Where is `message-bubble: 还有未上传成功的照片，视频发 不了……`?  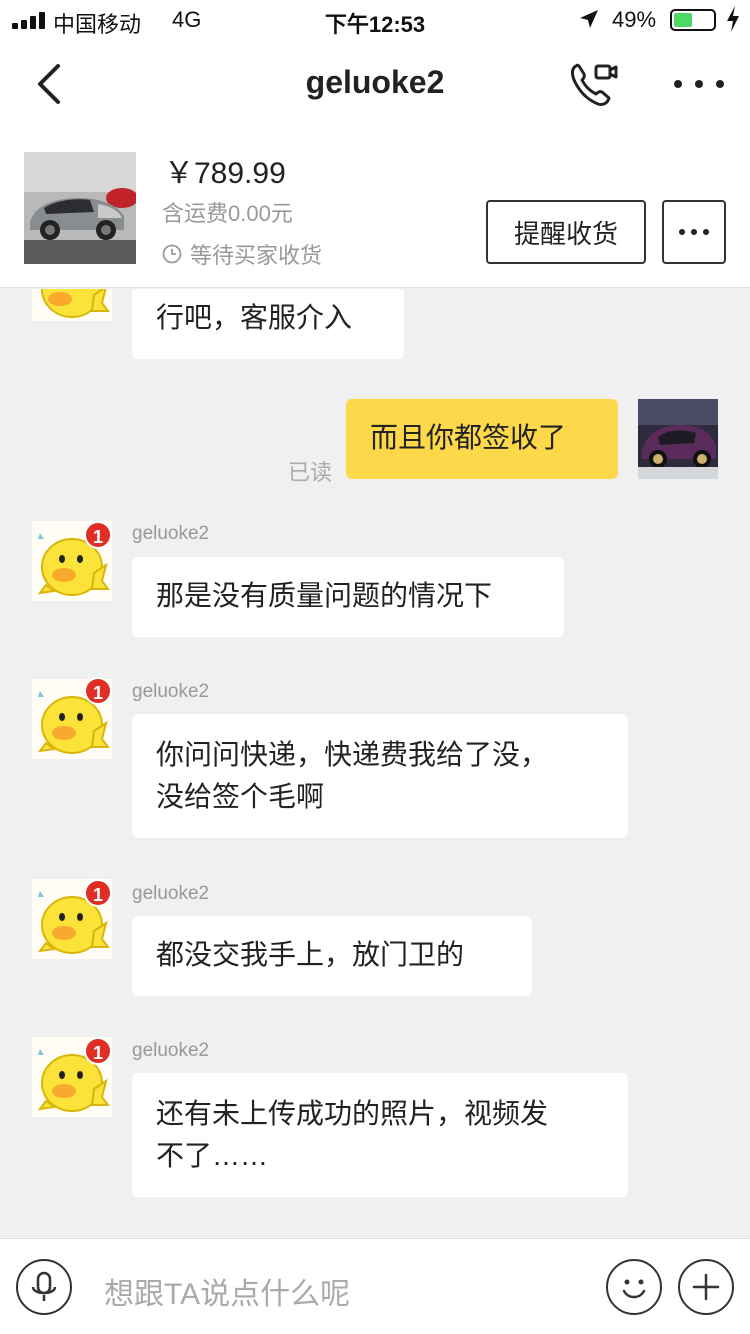 message-bubble: 还有未上传成功的照片，视频发 不了…… is located at coordinates (380, 1135).